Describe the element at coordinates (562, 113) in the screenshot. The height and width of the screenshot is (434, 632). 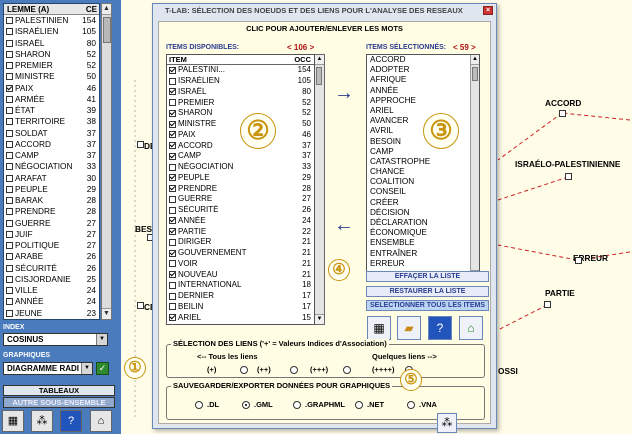
I see `node-accord` at that location.